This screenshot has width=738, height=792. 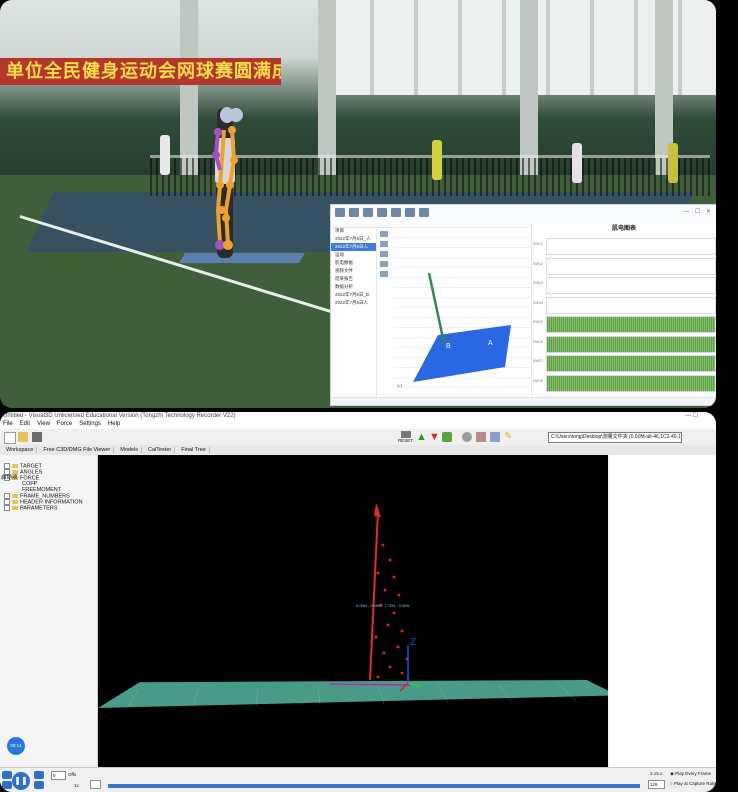 I want to click on axis-indicator: 1:1, so click(x=400, y=385).